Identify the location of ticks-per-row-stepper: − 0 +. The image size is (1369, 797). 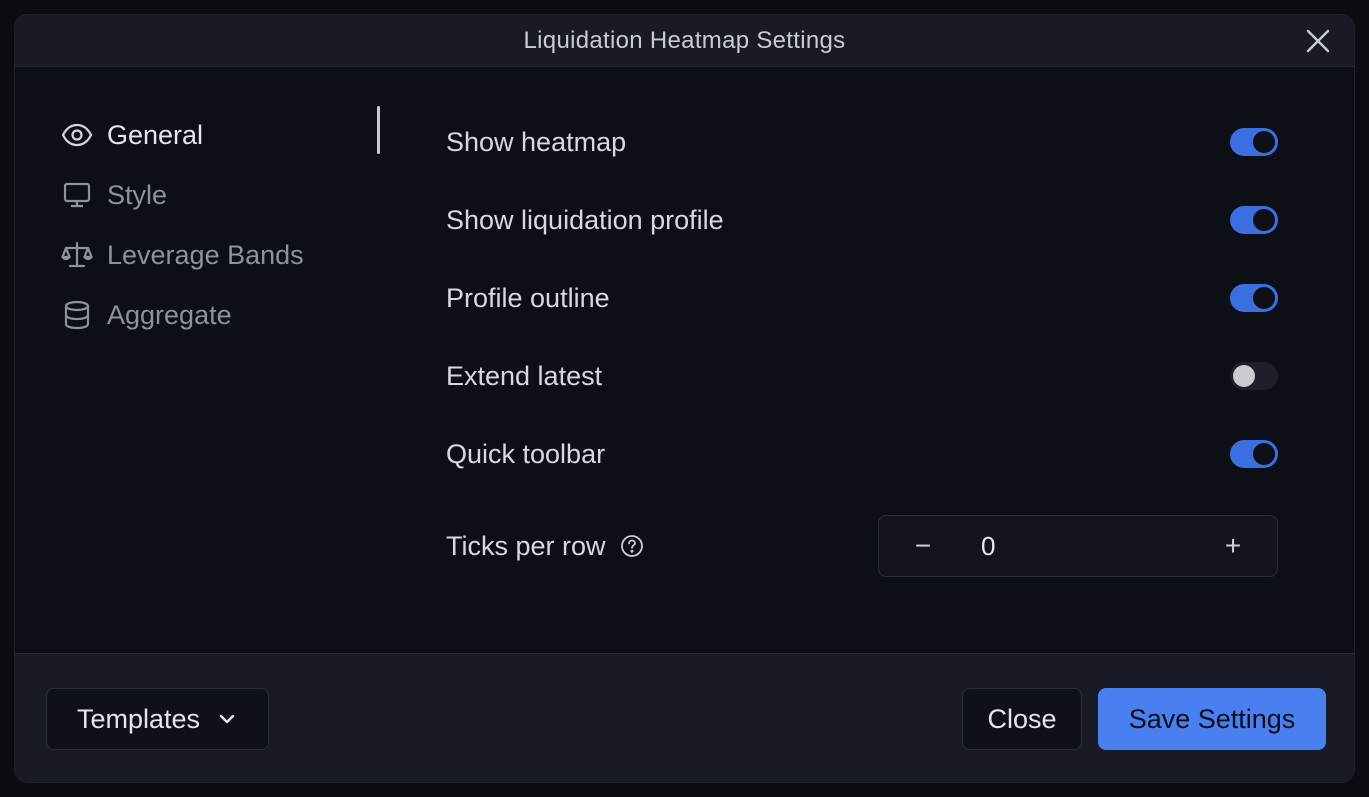
(1078, 546).